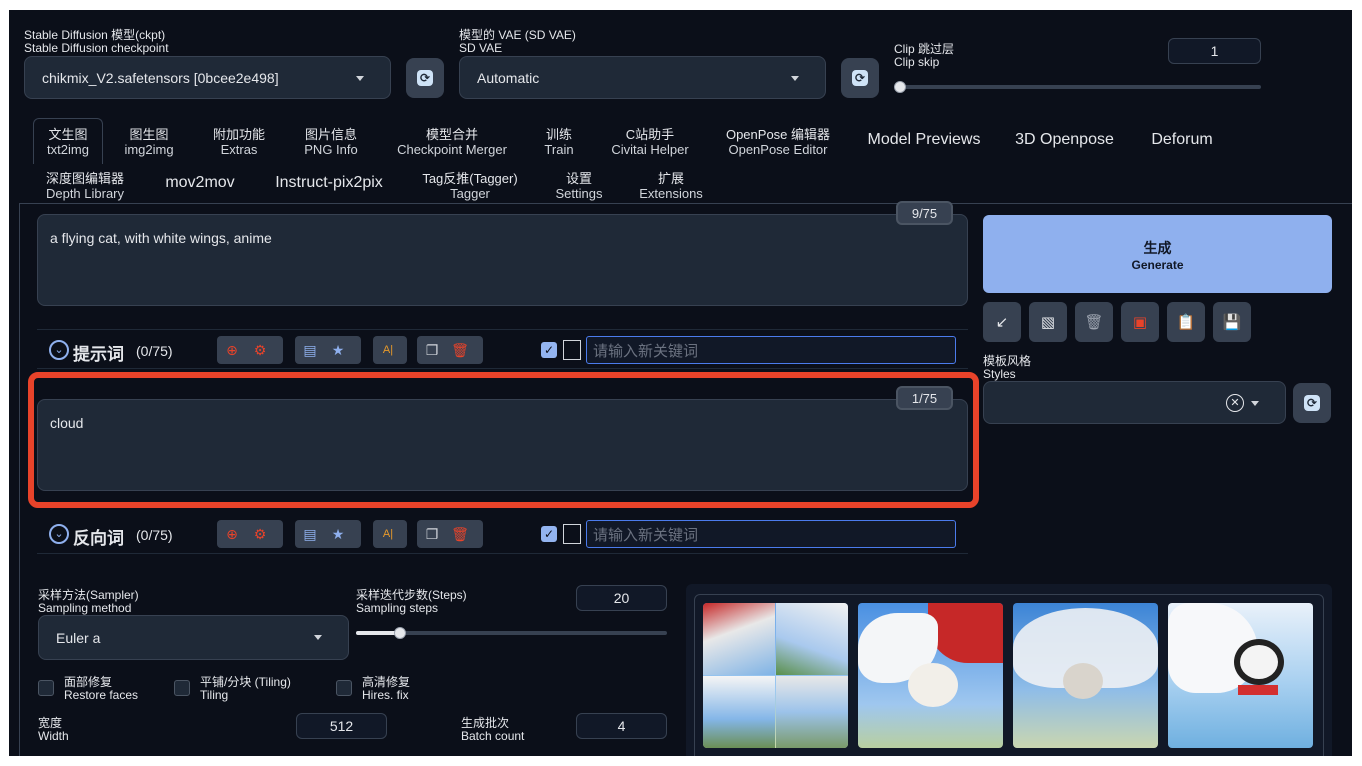  What do you see at coordinates (1235, 403) in the screenshot?
I see `clear-icon: ✕` at bounding box center [1235, 403].